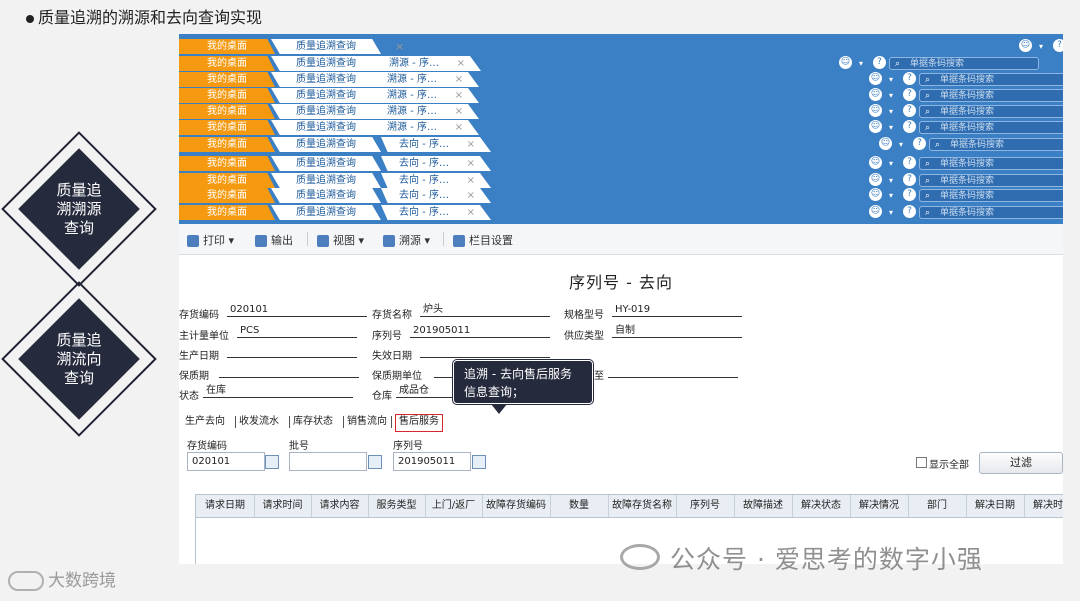  What do you see at coordinates (921, 462) in the screenshot?
I see `show-all-checkbox` at bounding box center [921, 462].